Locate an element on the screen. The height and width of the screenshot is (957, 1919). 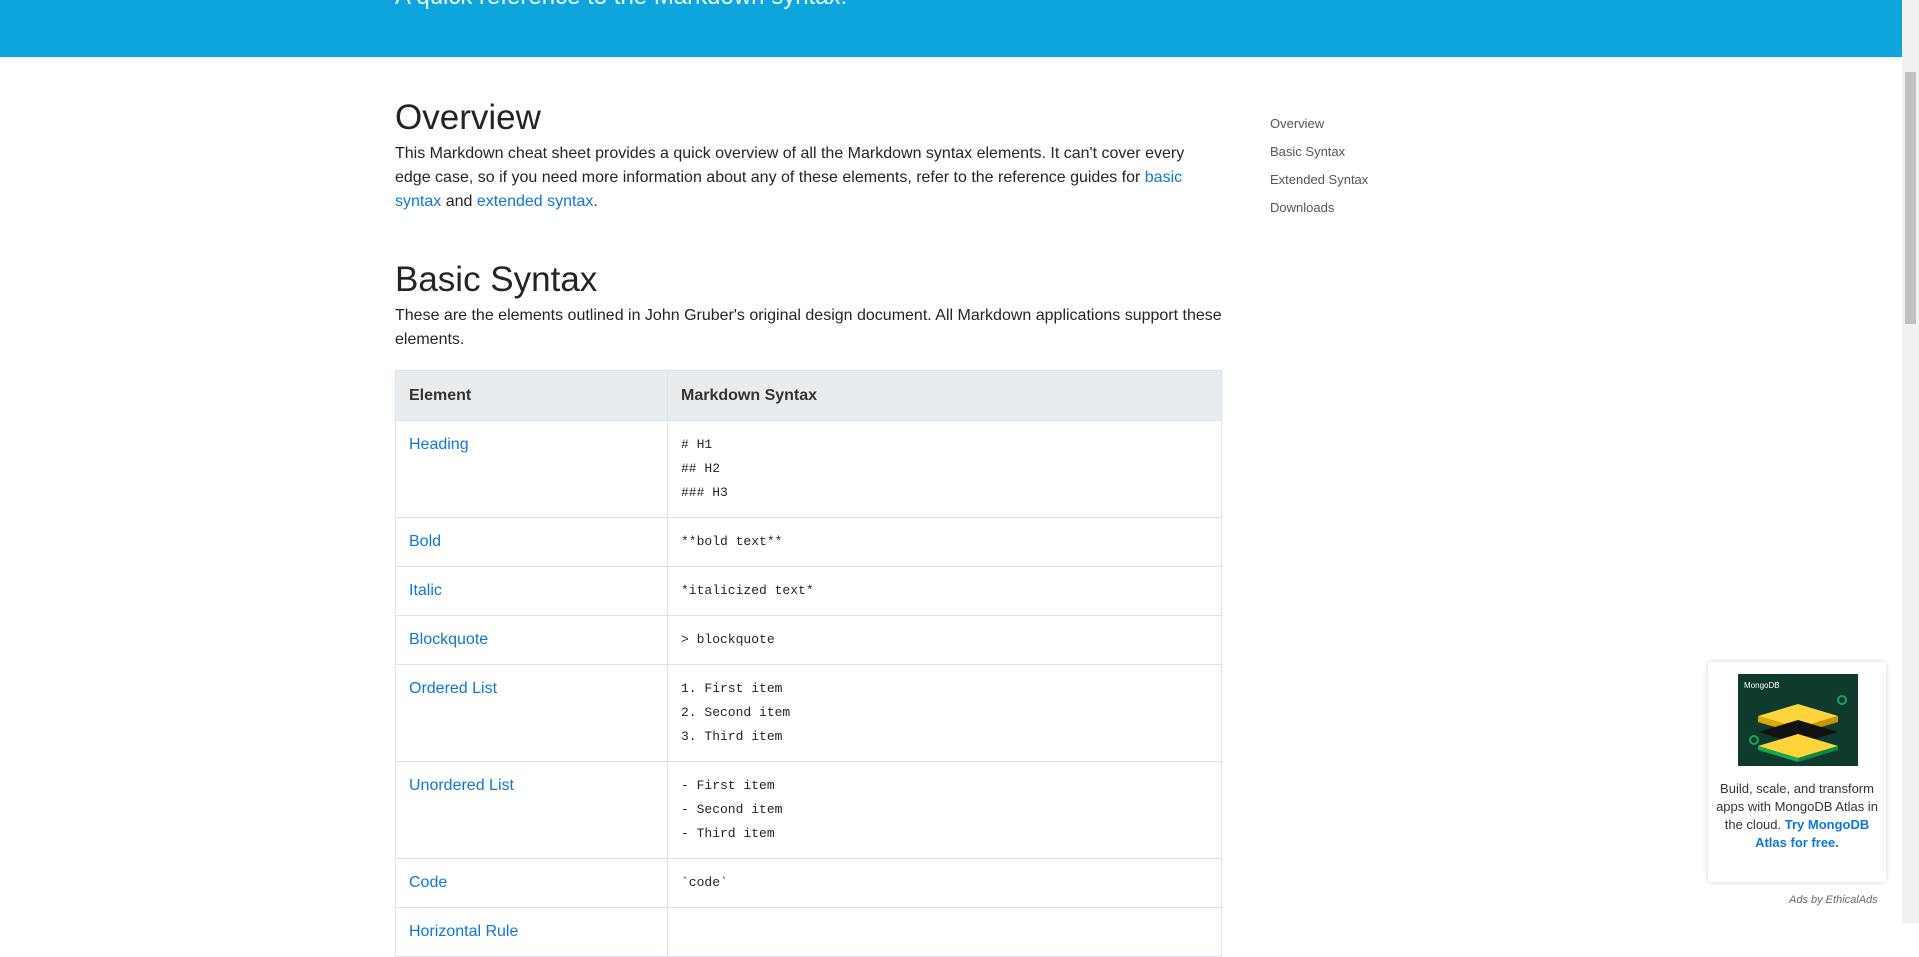
element-link: Ordered List is located at coordinates (453, 688).